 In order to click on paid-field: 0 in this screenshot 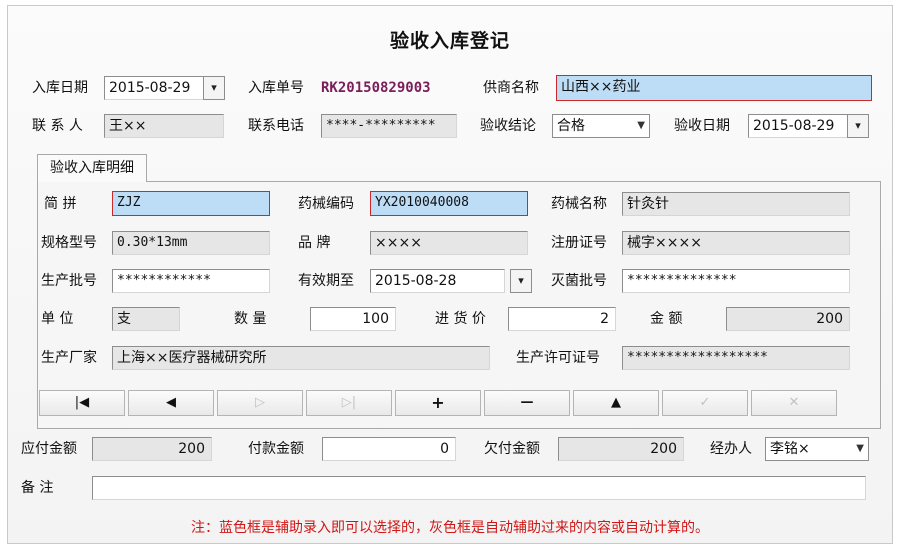, I will do `click(389, 449)`.